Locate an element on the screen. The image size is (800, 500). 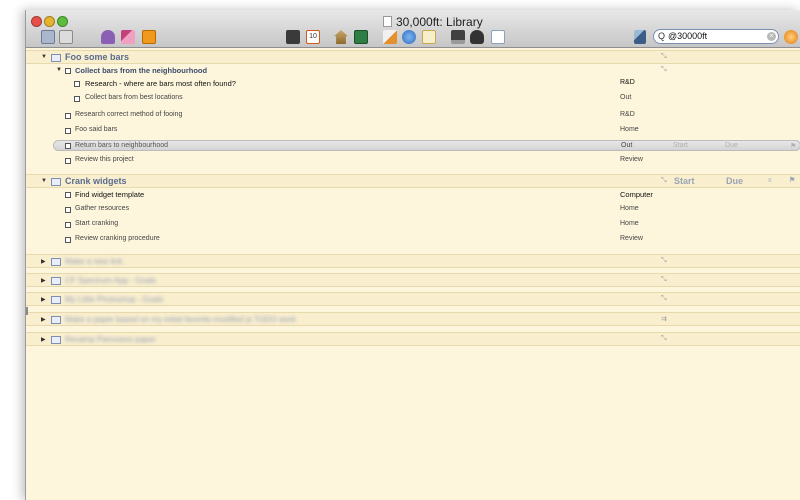
search-field: Q × is located at coordinates (716, 36).